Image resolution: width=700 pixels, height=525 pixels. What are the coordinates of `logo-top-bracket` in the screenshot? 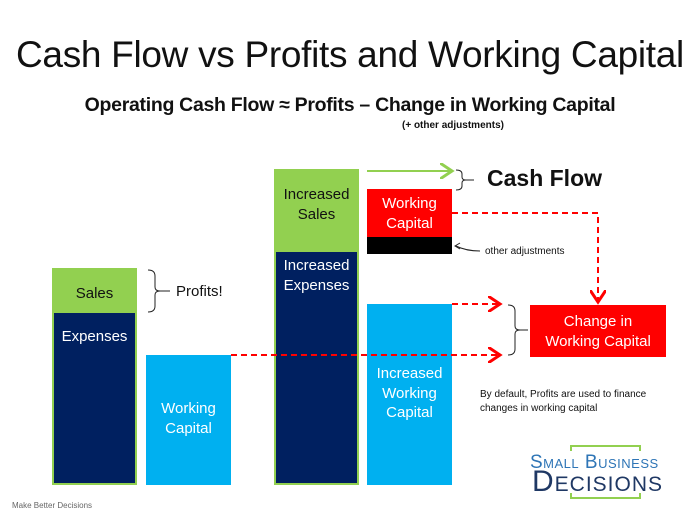 It's located at (605, 448).